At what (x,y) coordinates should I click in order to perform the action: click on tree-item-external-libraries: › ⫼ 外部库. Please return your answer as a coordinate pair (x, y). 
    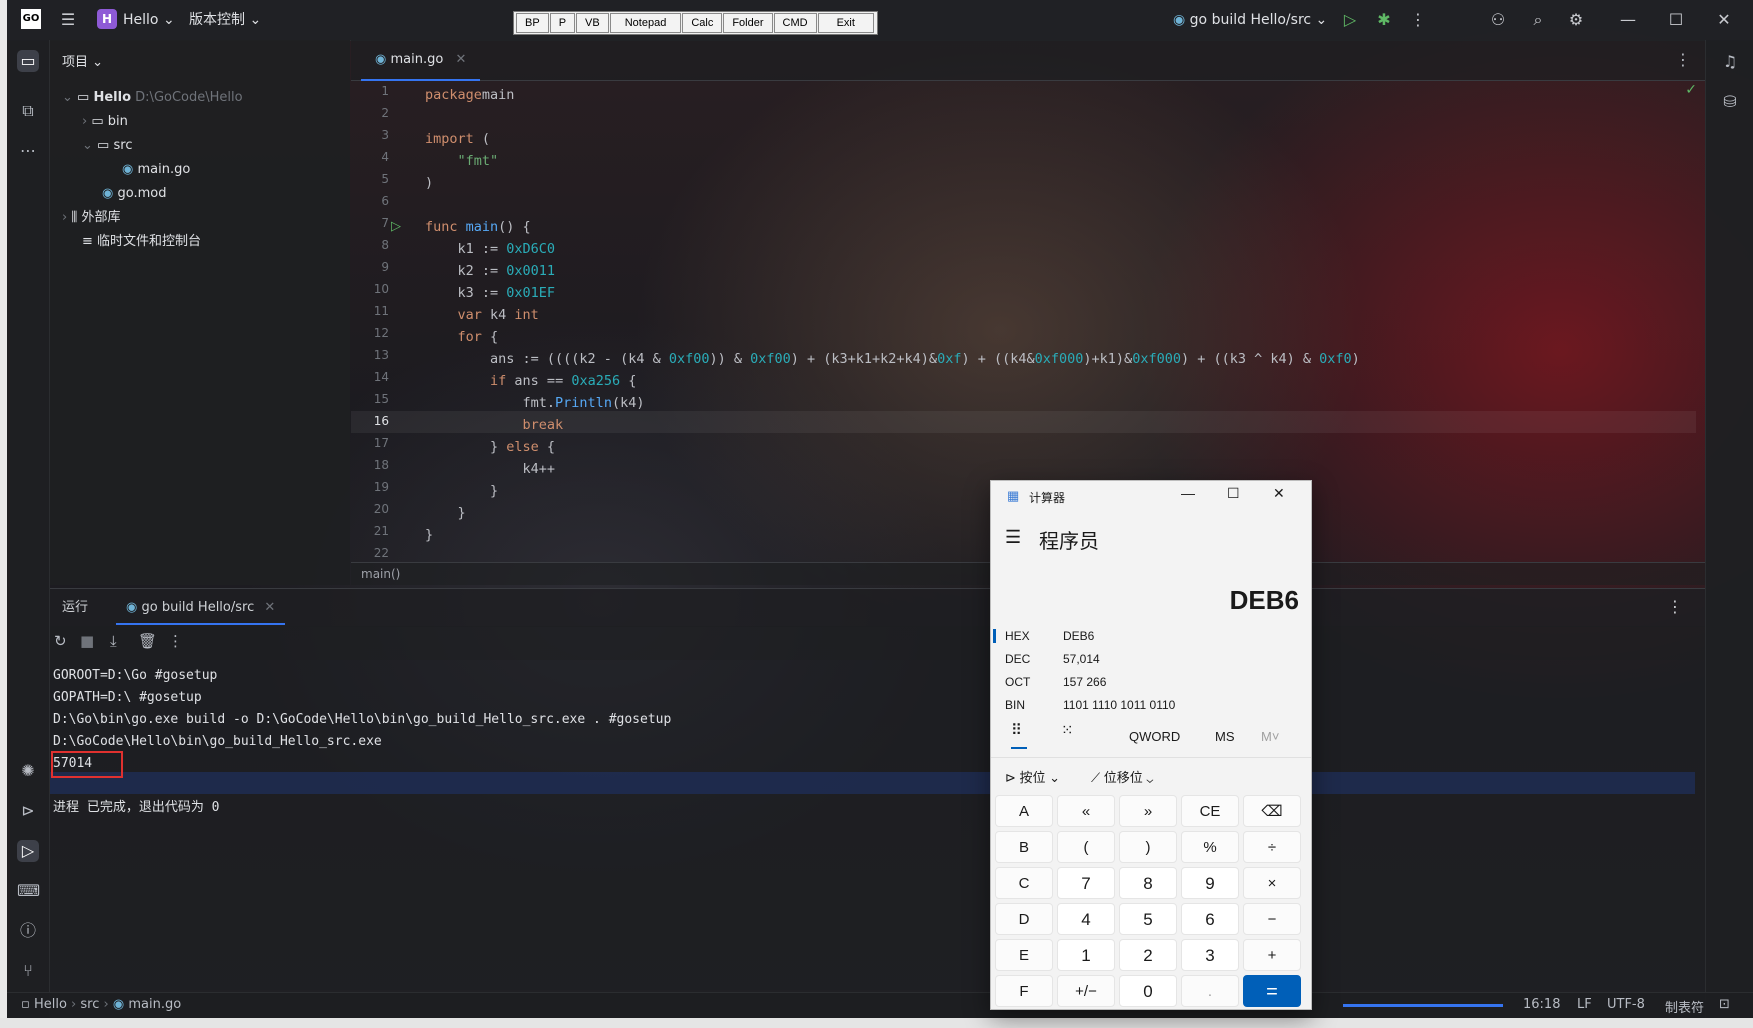
    Looking at the image, I should click on (91, 218).